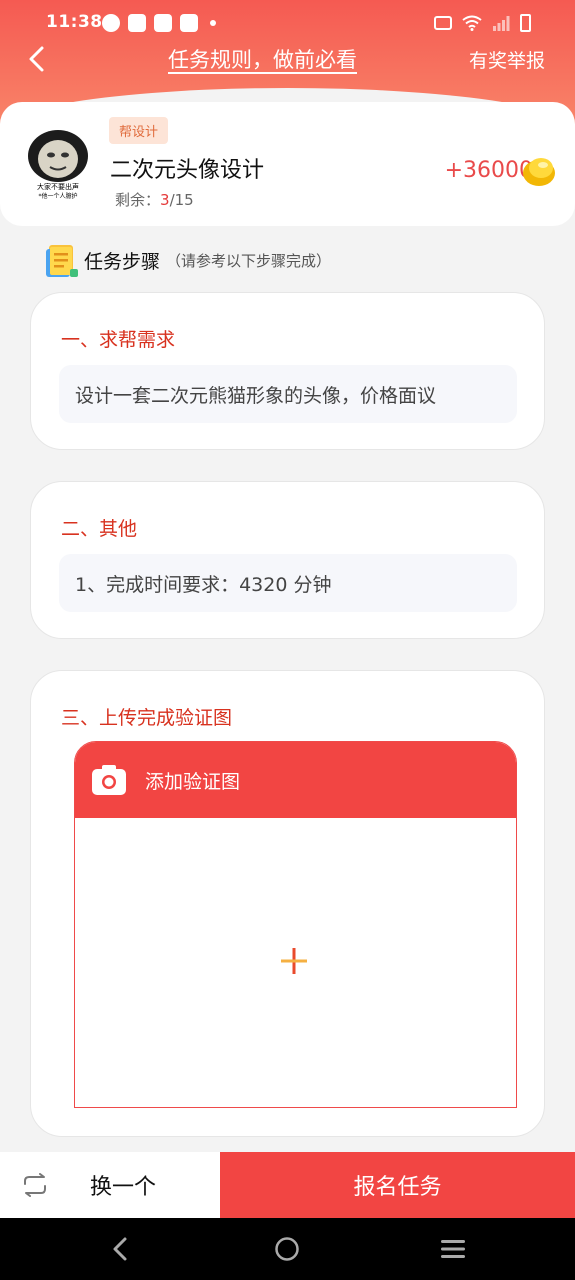 The height and width of the screenshot is (1280, 575). What do you see at coordinates (193, 781) in the screenshot?
I see `upload-label: 添加验证图` at bounding box center [193, 781].